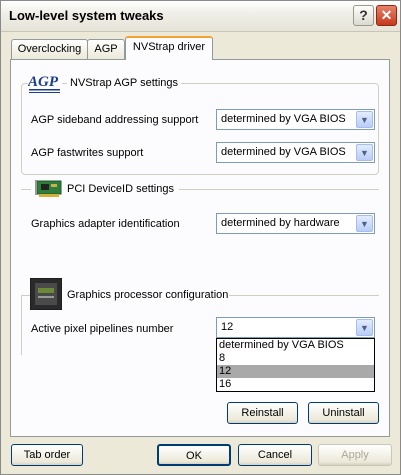 The image size is (401, 475). Describe the element at coordinates (386, 15) in the screenshot. I see `close-button: ✕` at that location.